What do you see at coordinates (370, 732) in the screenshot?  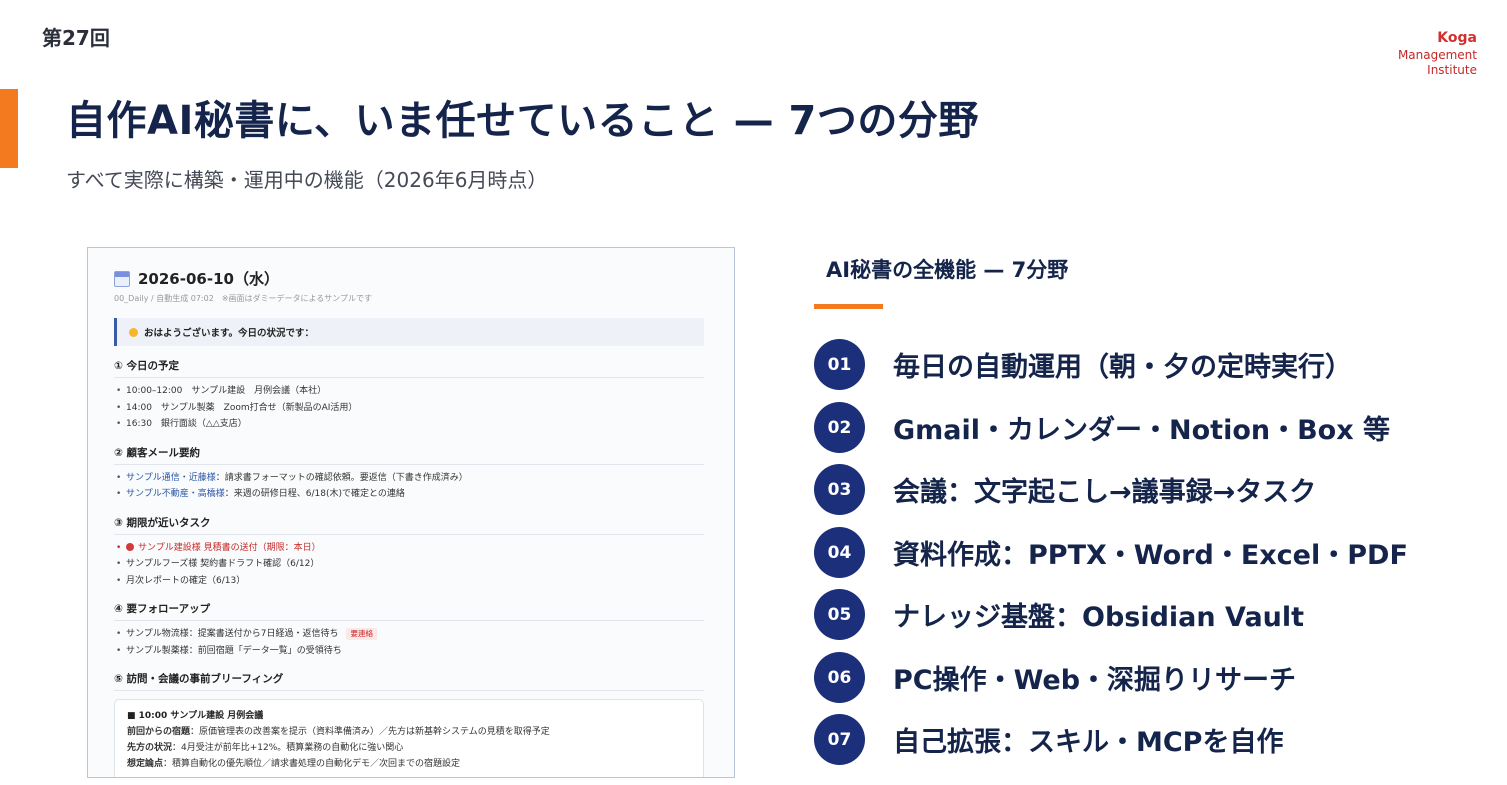 I see `briefing-text: ：原価管理表の改善案を提示（資料準備済み）／先方は新基幹システムの見積を取得予定` at bounding box center [370, 732].